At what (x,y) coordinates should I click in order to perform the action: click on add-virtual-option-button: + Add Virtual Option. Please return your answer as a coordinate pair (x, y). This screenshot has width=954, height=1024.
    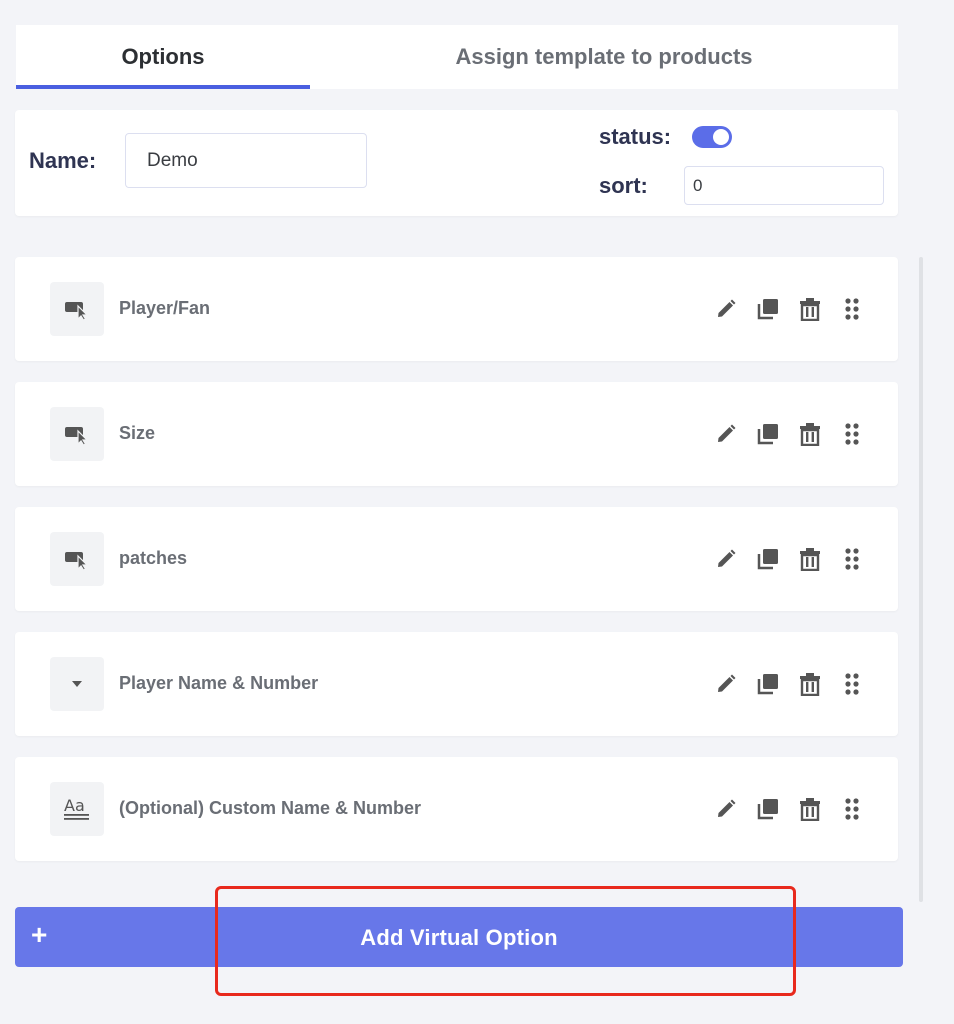
    Looking at the image, I should click on (459, 937).